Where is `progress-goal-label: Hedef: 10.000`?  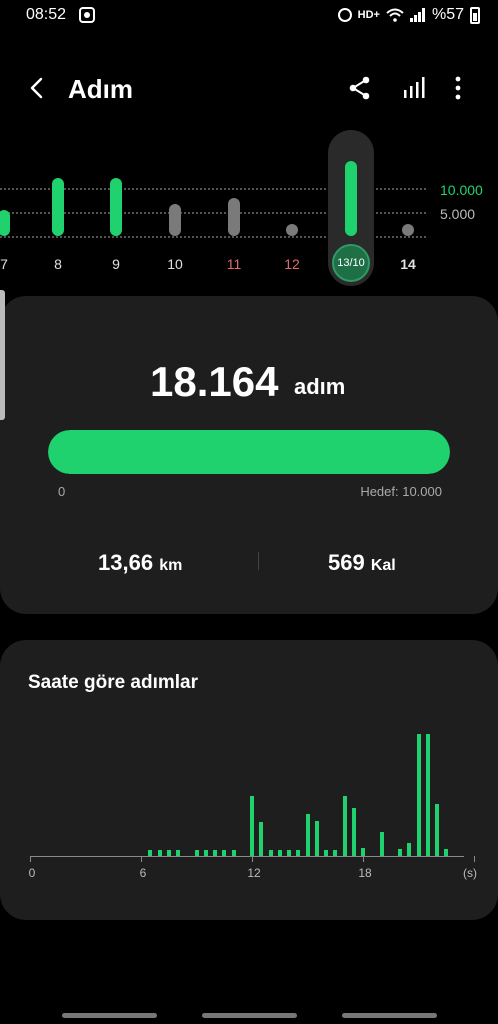
progress-goal-label: Hedef: 10.000 is located at coordinates (401, 491).